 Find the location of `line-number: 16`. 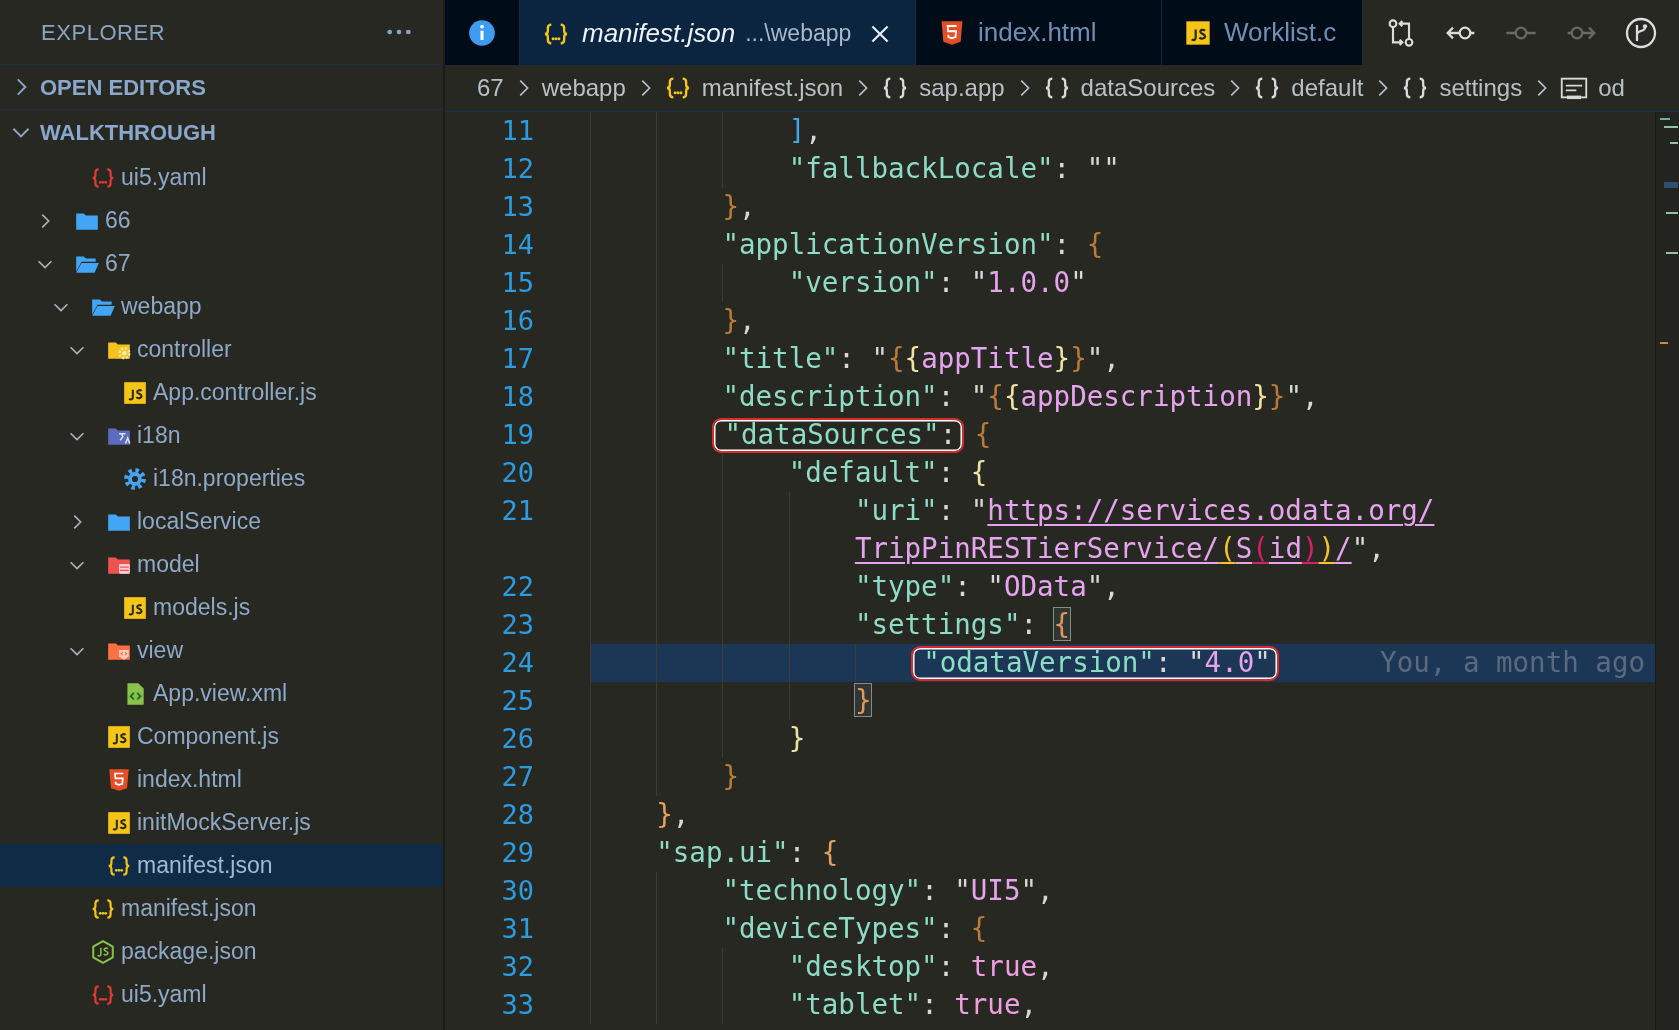

line-number: 16 is located at coordinates (517, 320).